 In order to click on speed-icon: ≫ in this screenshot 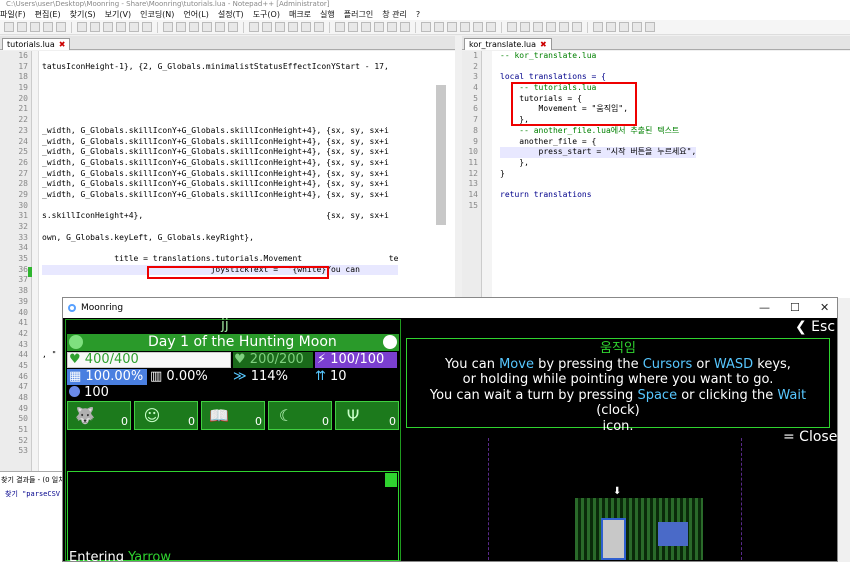, I will do `click(242, 376)`.